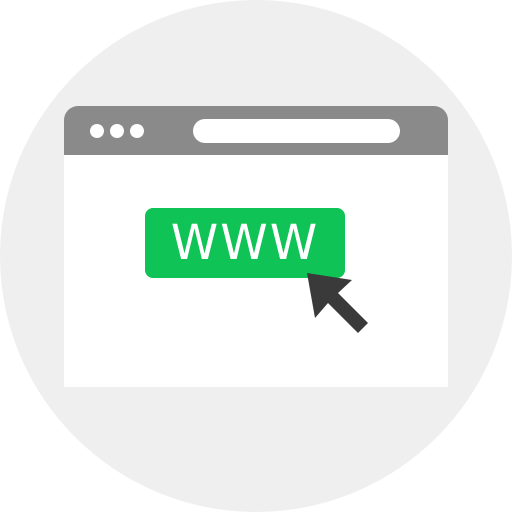 This screenshot has height=512, width=512. What do you see at coordinates (337, 303) in the screenshot?
I see `mouse-pointer-icon` at bounding box center [337, 303].